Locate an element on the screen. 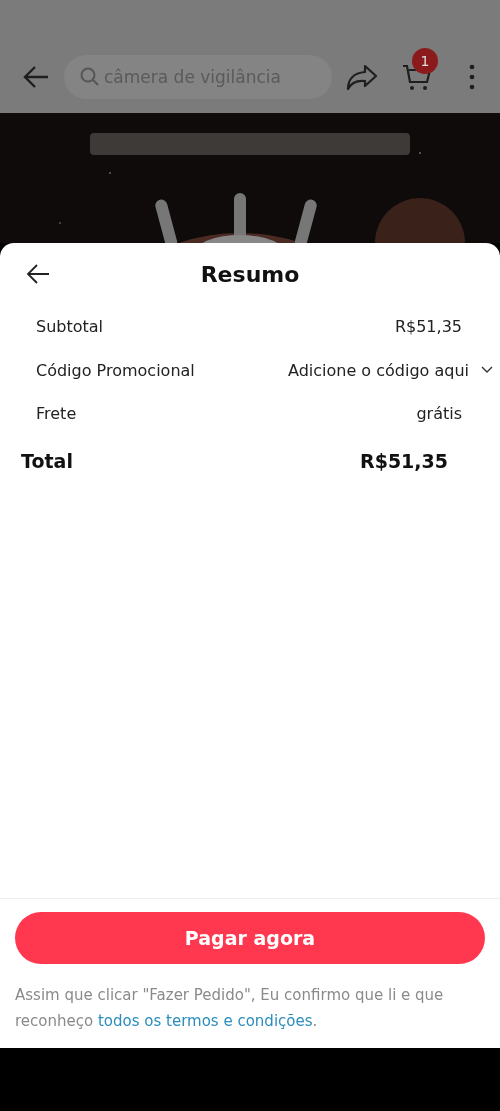  row-value: grátis is located at coordinates (439, 414).